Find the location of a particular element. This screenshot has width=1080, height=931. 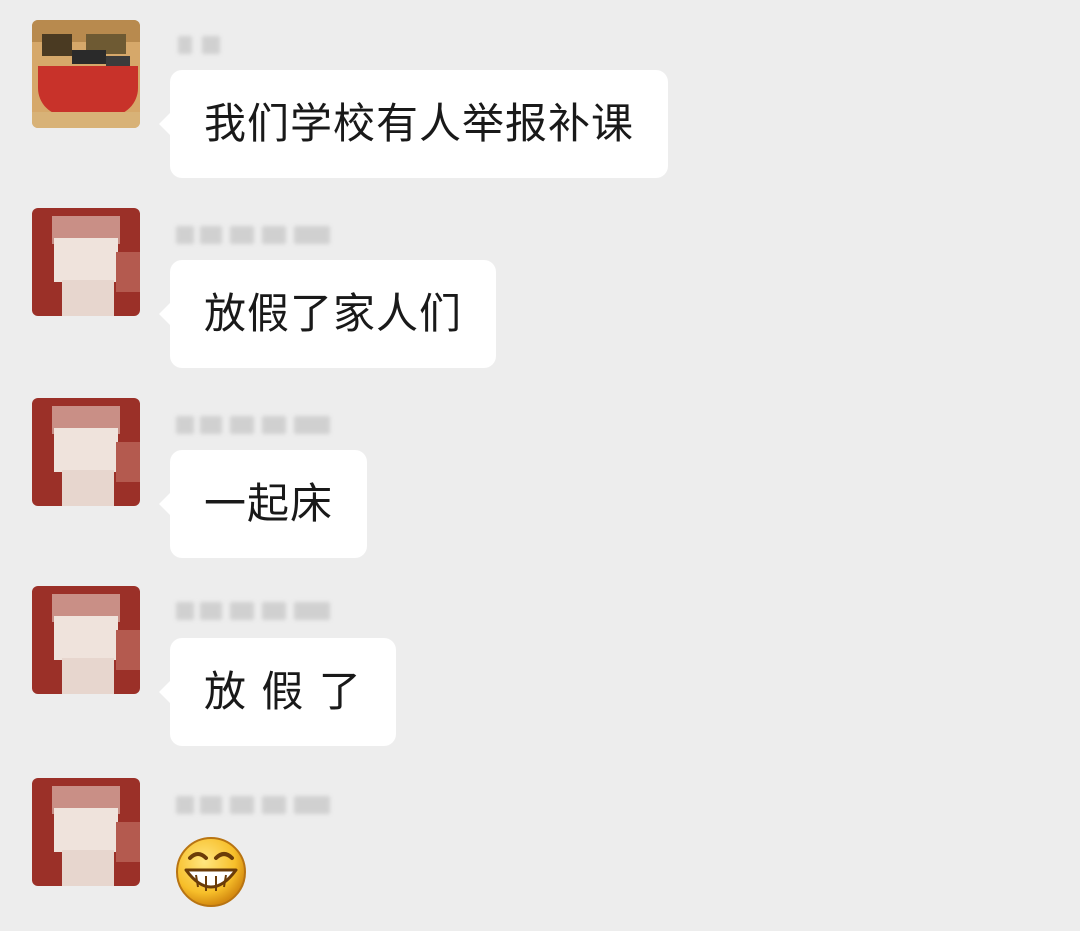

message-text: 我们学校有人举报补课 is located at coordinates (419, 123).